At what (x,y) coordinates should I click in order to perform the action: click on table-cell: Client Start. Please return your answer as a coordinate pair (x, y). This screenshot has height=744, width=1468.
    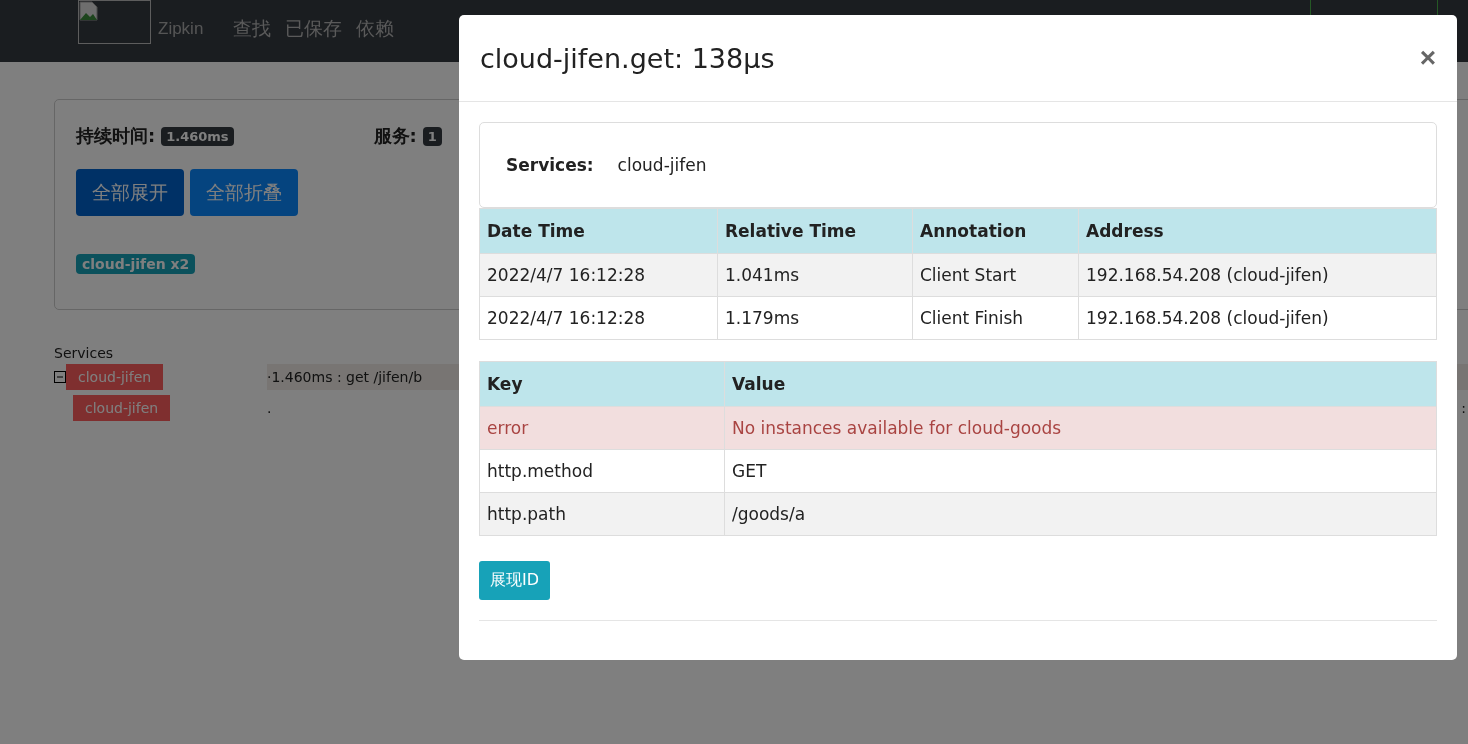
    Looking at the image, I should click on (995, 275).